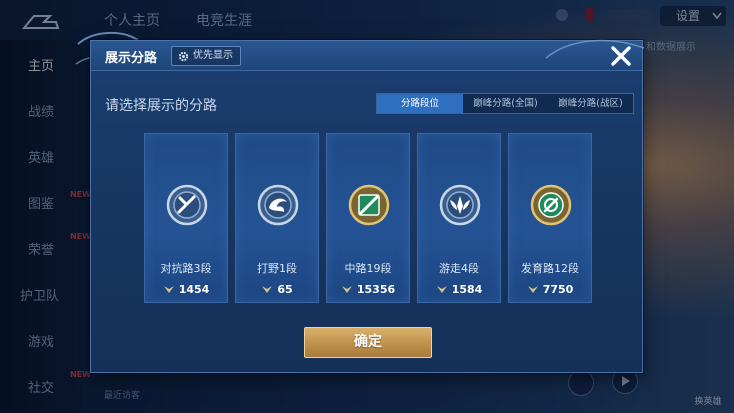 This screenshot has height=413, width=734. What do you see at coordinates (551, 205) in the screenshot?
I see `farm-lane-icon` at bounding box center [551, 205].